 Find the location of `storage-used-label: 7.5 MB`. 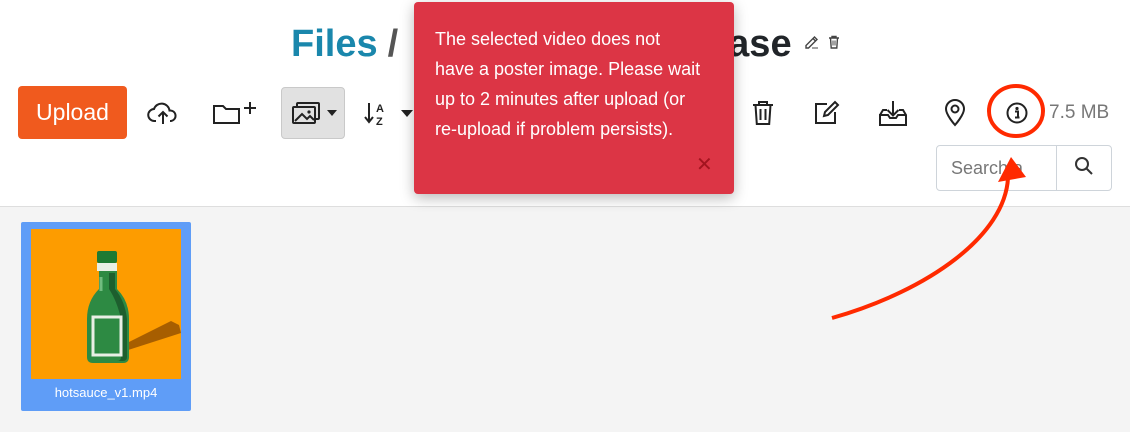

storage-used-label: 7.5 MB is located at coordinates (1079, 112).